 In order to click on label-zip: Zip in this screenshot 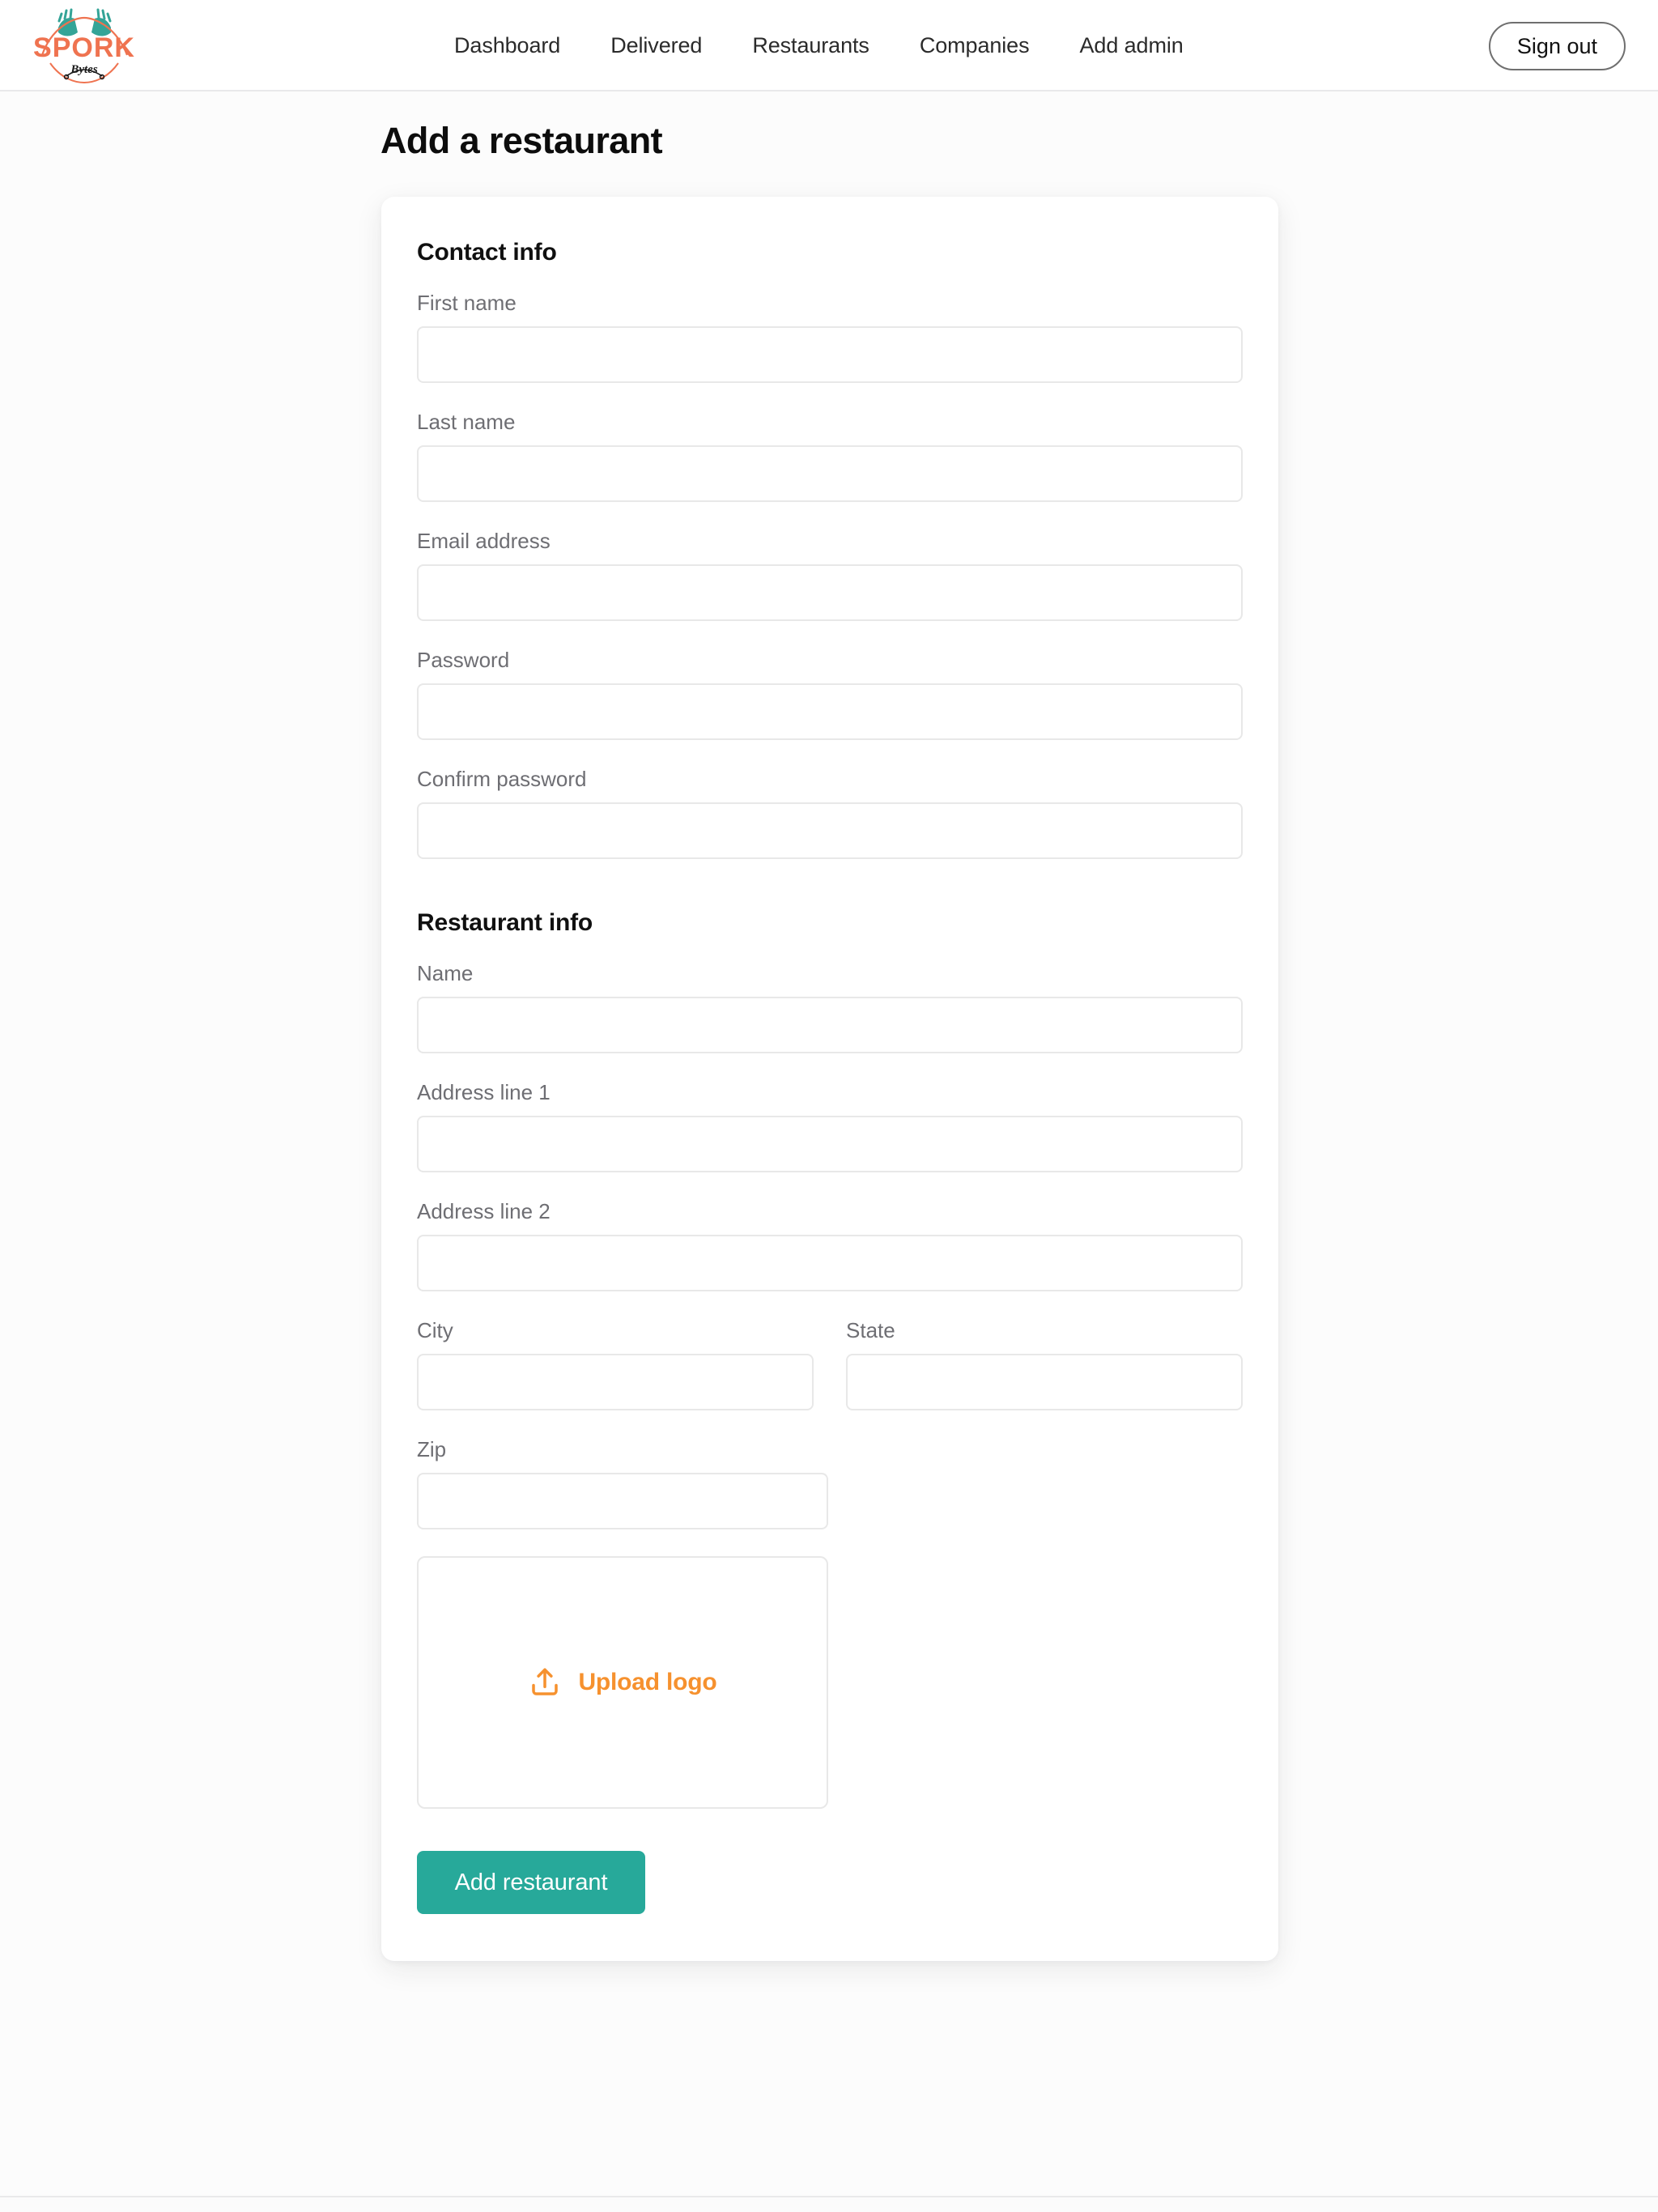, I will do `click(432, 1449)`.